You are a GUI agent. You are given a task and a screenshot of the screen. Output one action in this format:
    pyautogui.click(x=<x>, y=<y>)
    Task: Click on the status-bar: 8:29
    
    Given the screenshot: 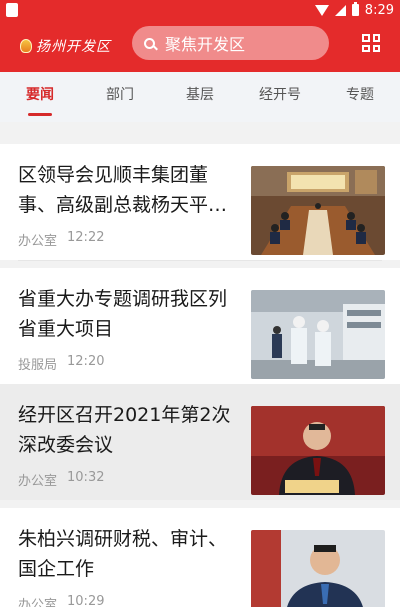 What is the action you would take?
    pyautogui.click(x=200, y=10)
    